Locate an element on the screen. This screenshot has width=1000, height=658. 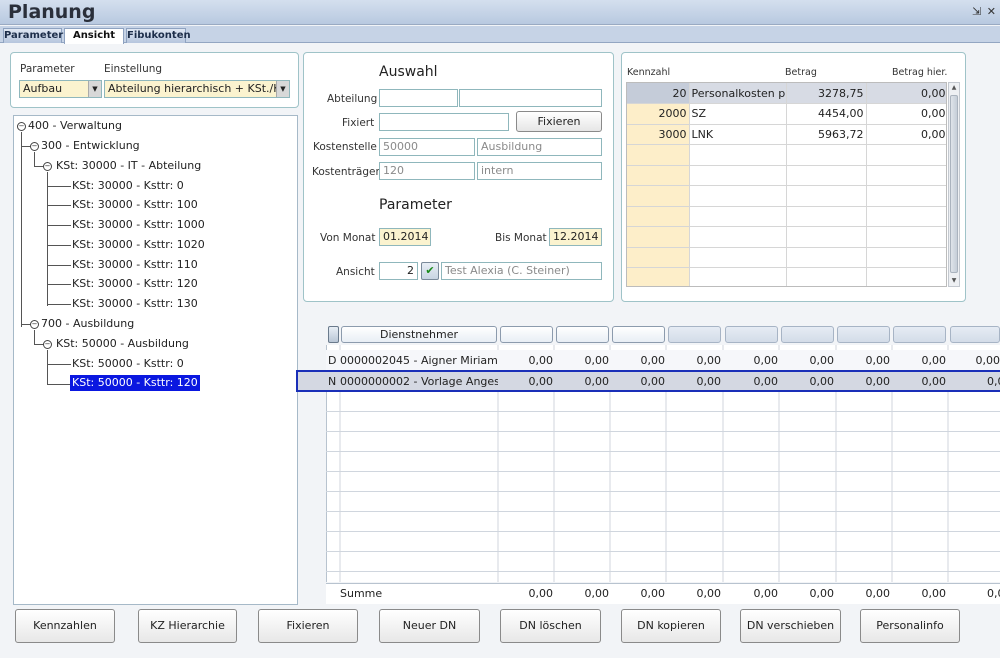
dienstnehmer-name: 0000000002 - Vorlage Angeste is located at coordinates (419, 381).